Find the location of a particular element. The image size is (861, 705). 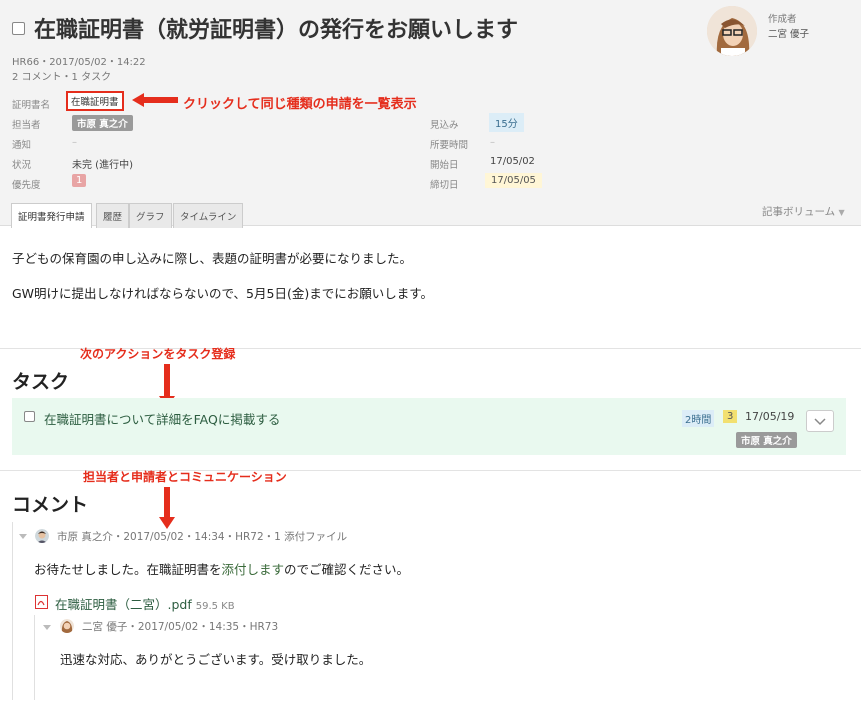

task-text: 在職証明書について詳細をFAQに掲載する is located at coordinates (162, 418).